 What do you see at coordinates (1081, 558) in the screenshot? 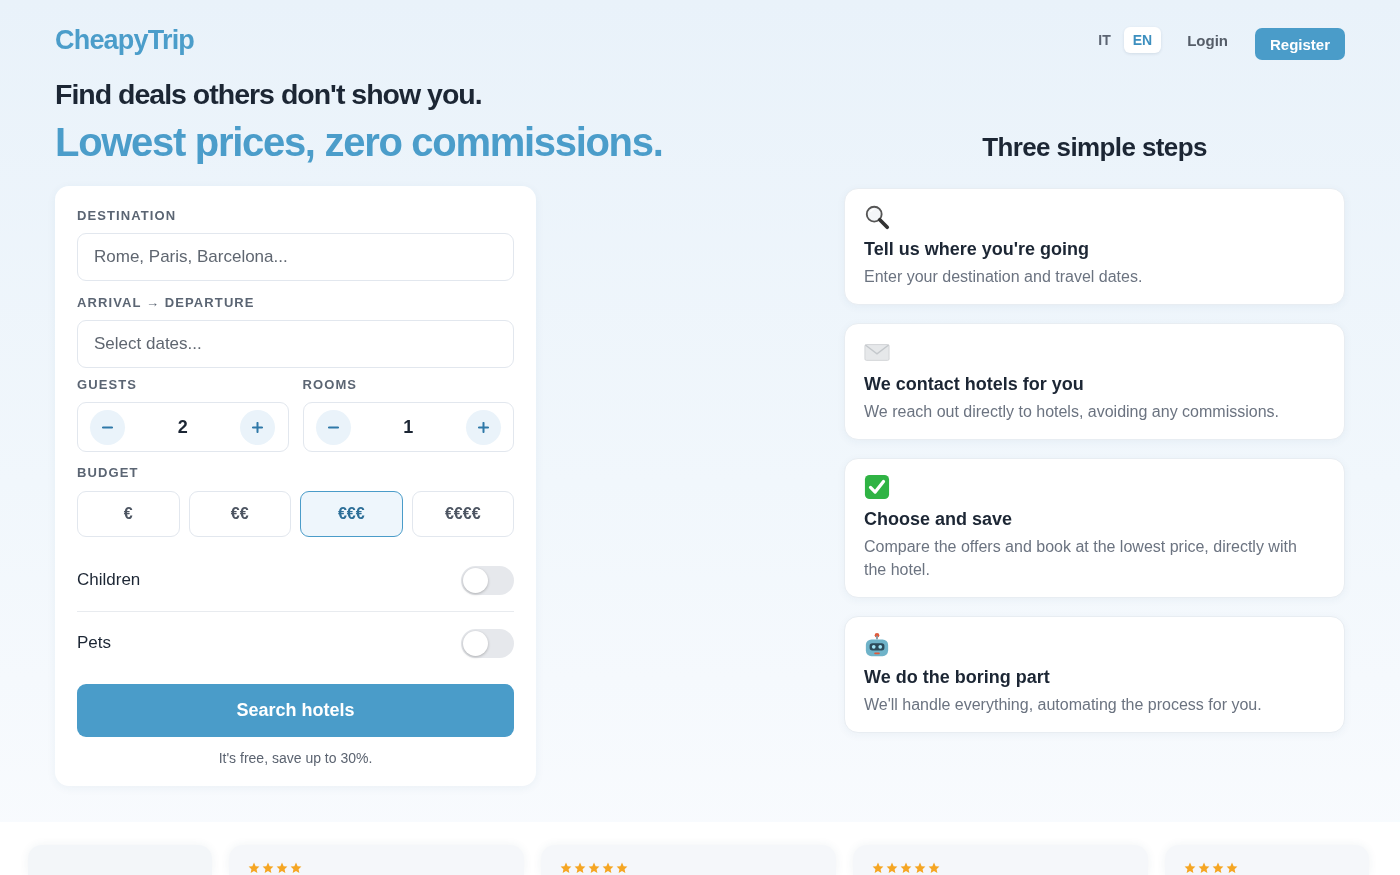
I see `step-text: Compare the offers and book at the lowest price, directly with the hotel.` at bounding box center [1081, 558].